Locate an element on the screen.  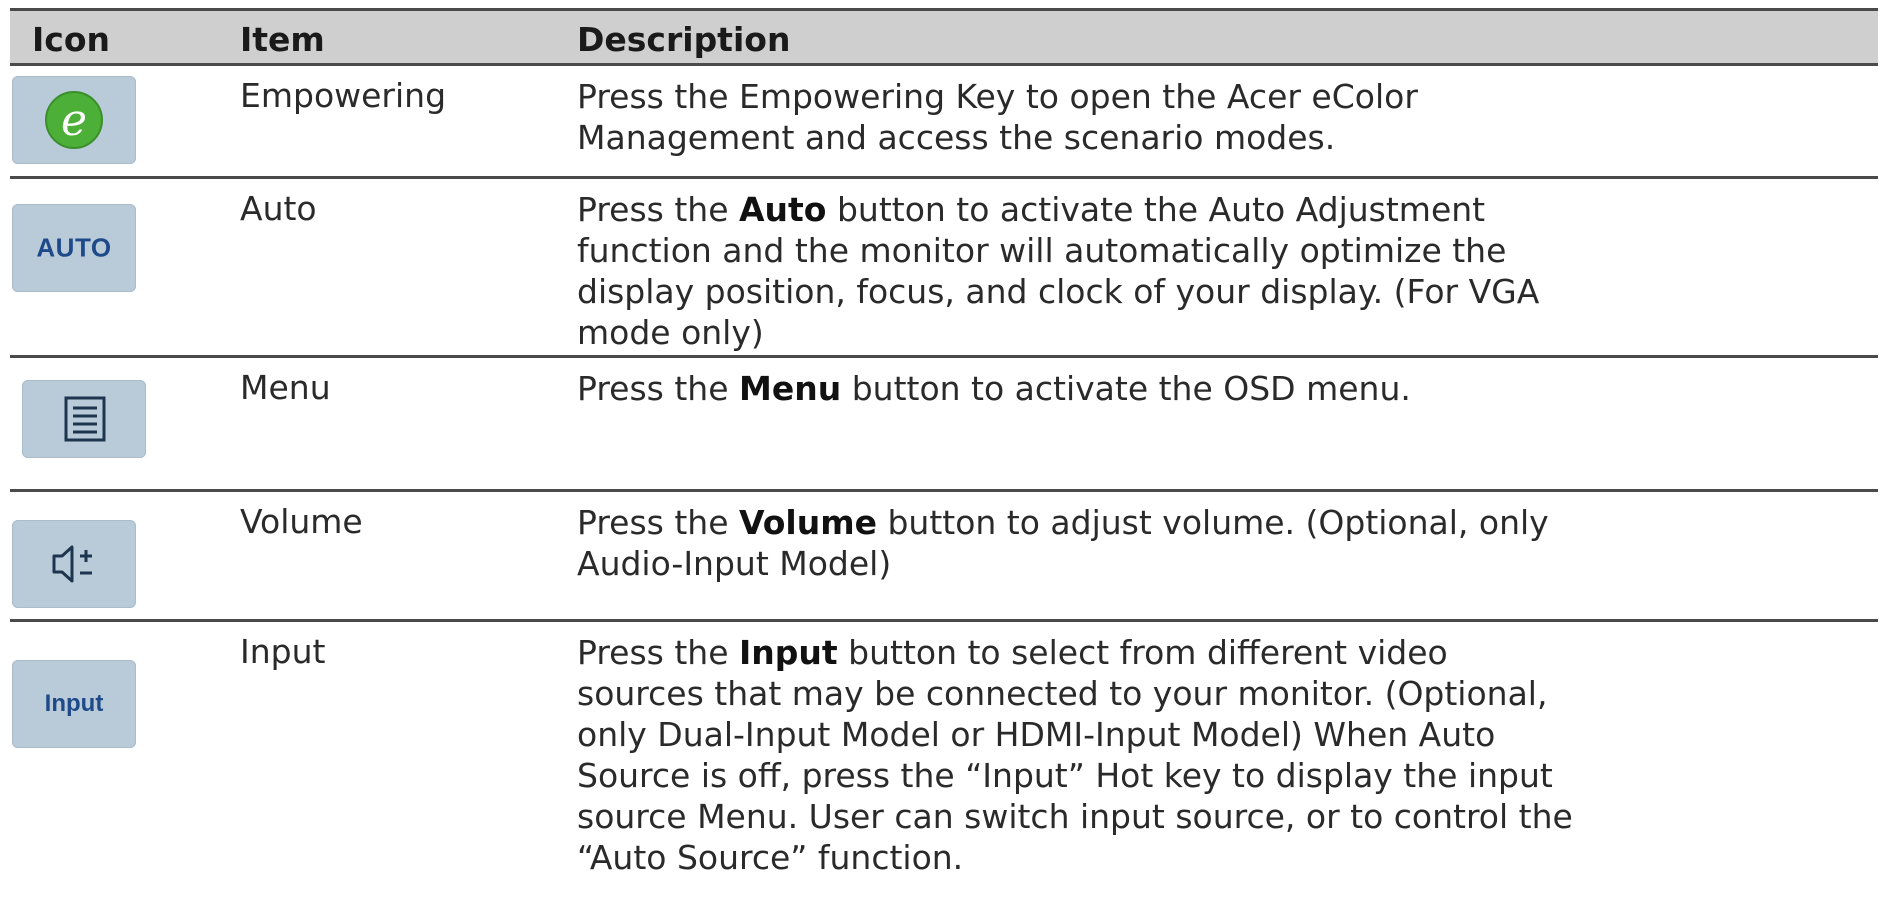
volume-key-icon is located at coordinates (74, 564).